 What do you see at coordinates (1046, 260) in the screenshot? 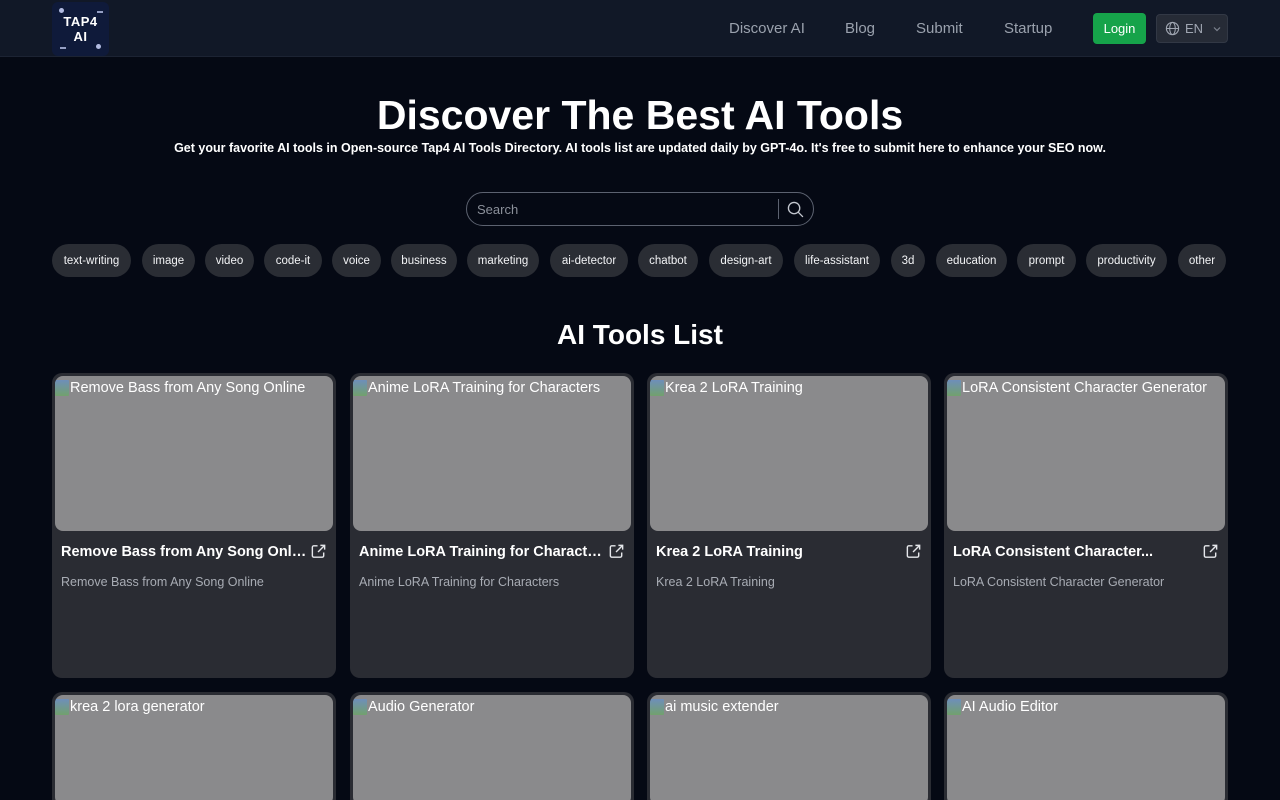
I see `tag-prompt: prompt` at bounding box center [1046, 260].